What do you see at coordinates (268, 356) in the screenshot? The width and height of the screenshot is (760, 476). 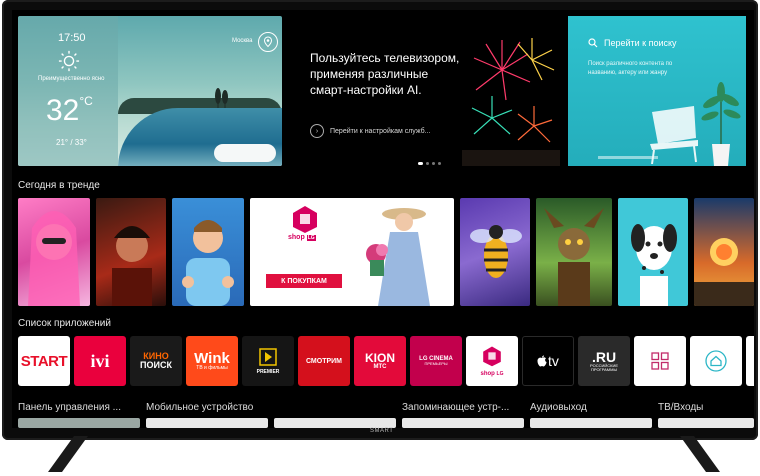 I see `play-icon` at bounding box center [268, 356].